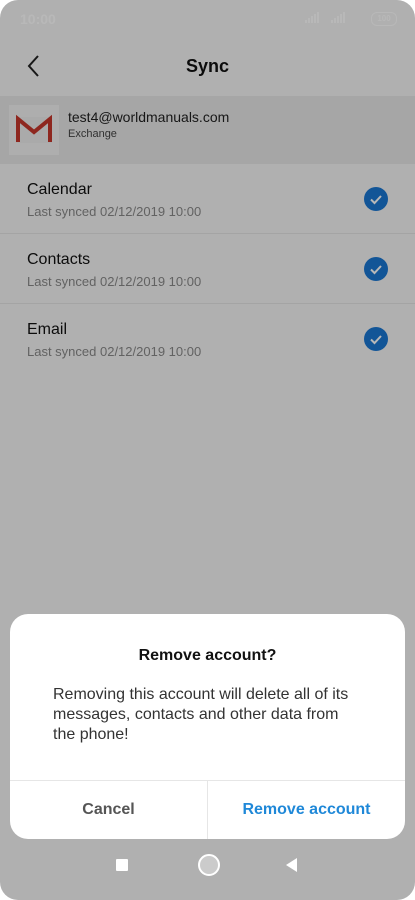 The height and width of the screenshot is (900, 415). What do you see at coordinates (306, 810) in the screenshot?
I see `remove-account-button: Remove account` at bounding box center [306, 810].